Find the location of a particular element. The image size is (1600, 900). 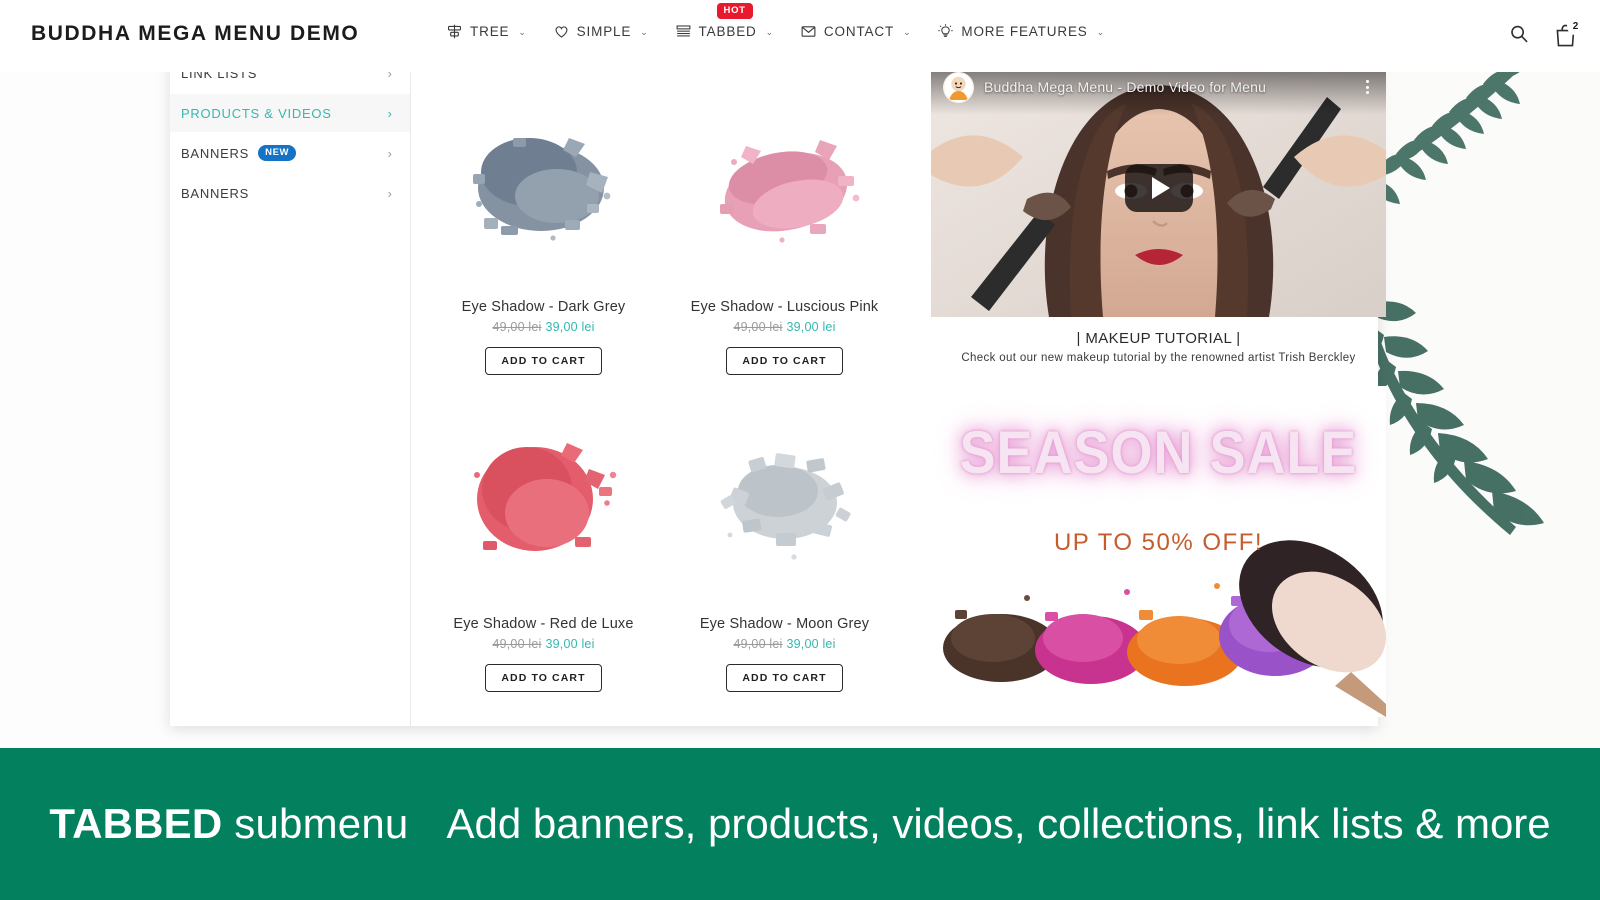

nav-label: MORE FEATURES is located at coordinates (1024, 31).